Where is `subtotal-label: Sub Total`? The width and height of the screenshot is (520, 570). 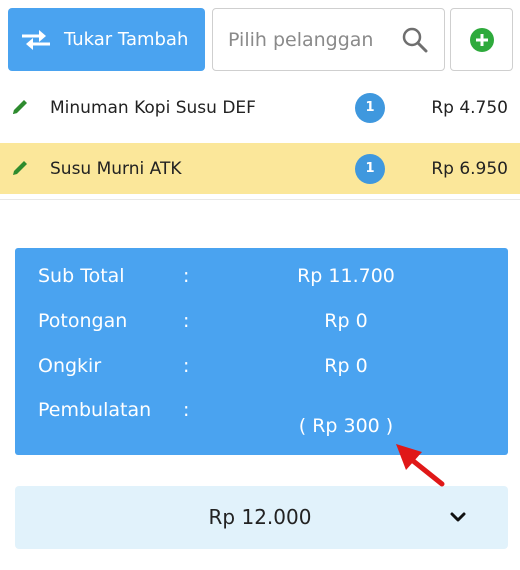 subtotal-label: Sub Total is located at coordinates (81, 276).